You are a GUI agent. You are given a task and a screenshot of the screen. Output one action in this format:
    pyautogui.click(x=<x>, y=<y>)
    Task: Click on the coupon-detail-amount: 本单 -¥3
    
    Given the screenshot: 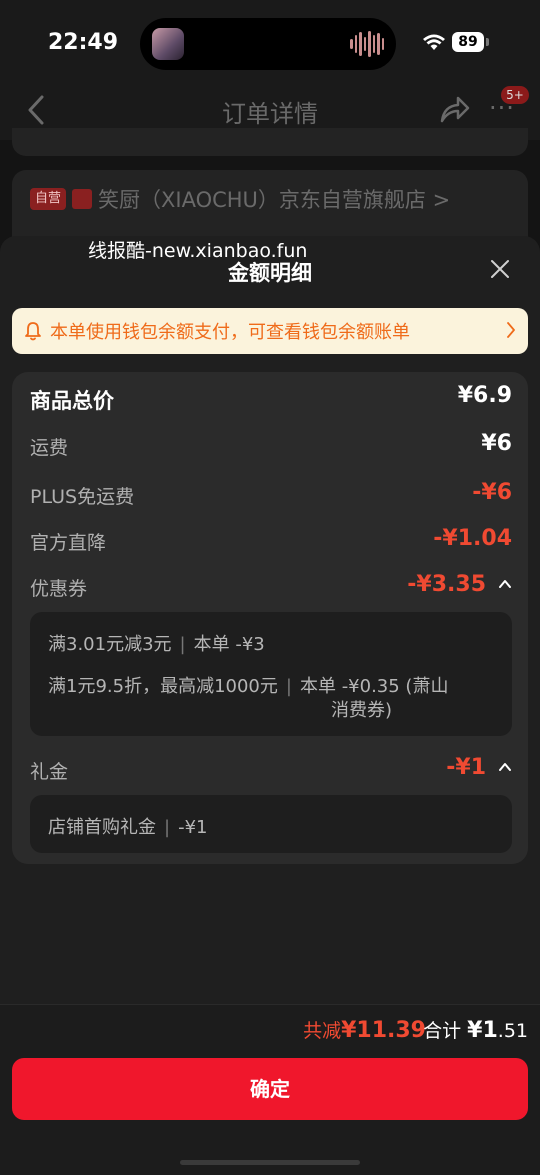 What is the action you would take?
    pyautogui.click(x=229, y=644)
    